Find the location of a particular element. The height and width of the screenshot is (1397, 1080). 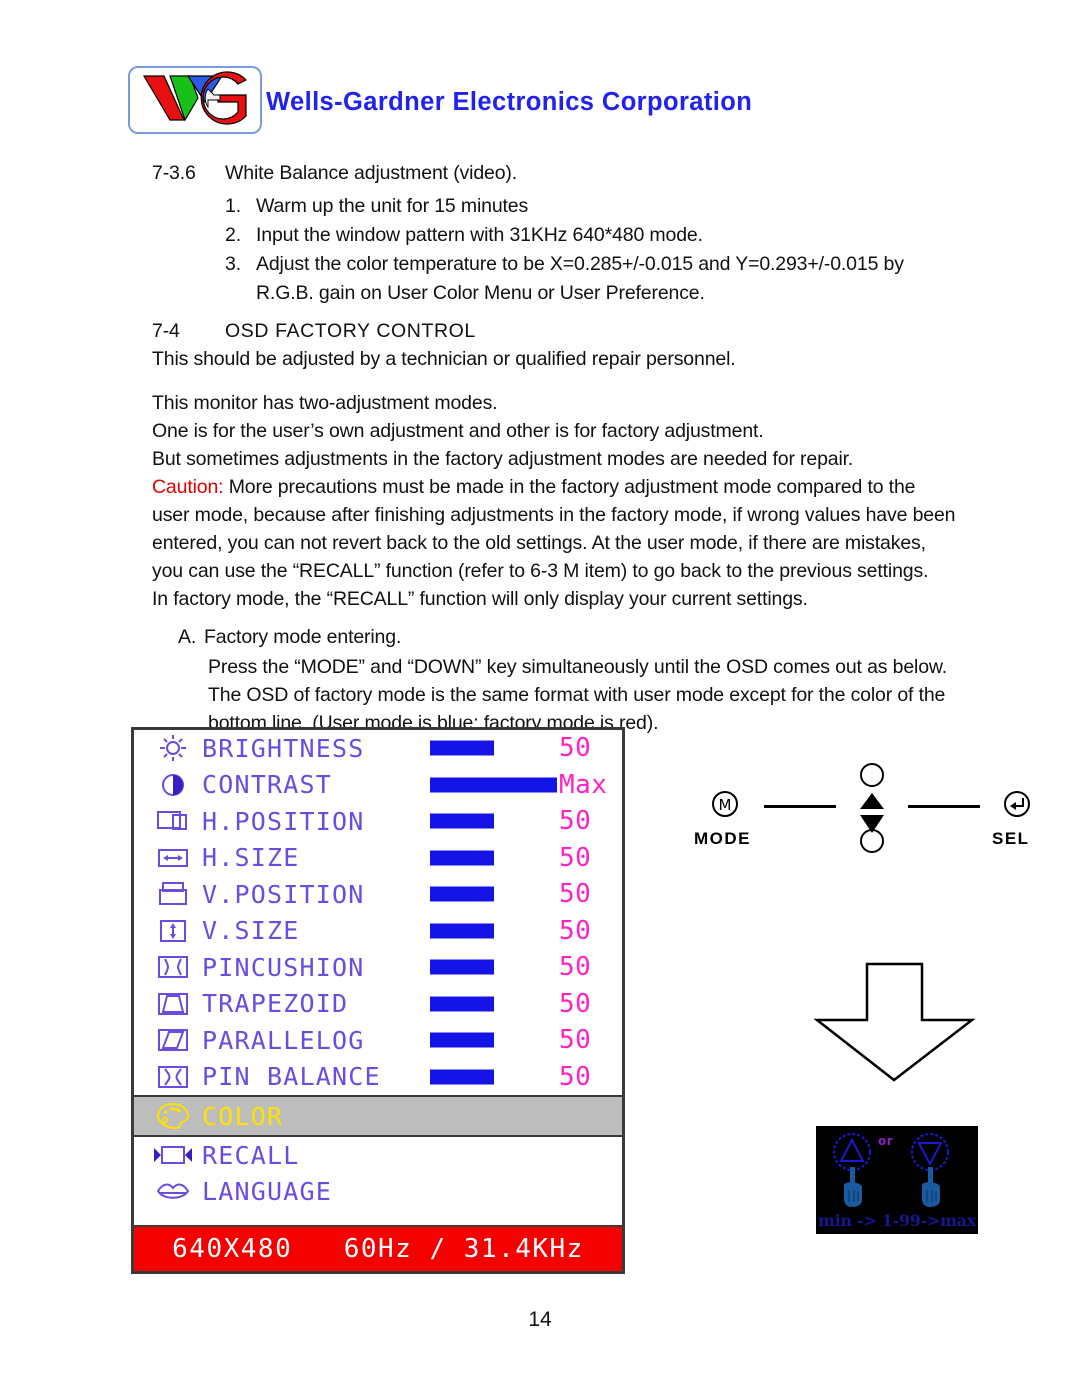

osd-label-v-size: V.SIZE is located at coordinates (251, 931).